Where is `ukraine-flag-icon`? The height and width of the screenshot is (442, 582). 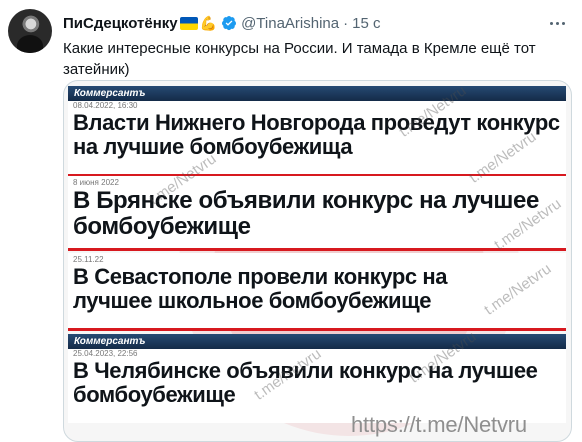 ukraine-flag-icon is located at coordinates (188, 23).